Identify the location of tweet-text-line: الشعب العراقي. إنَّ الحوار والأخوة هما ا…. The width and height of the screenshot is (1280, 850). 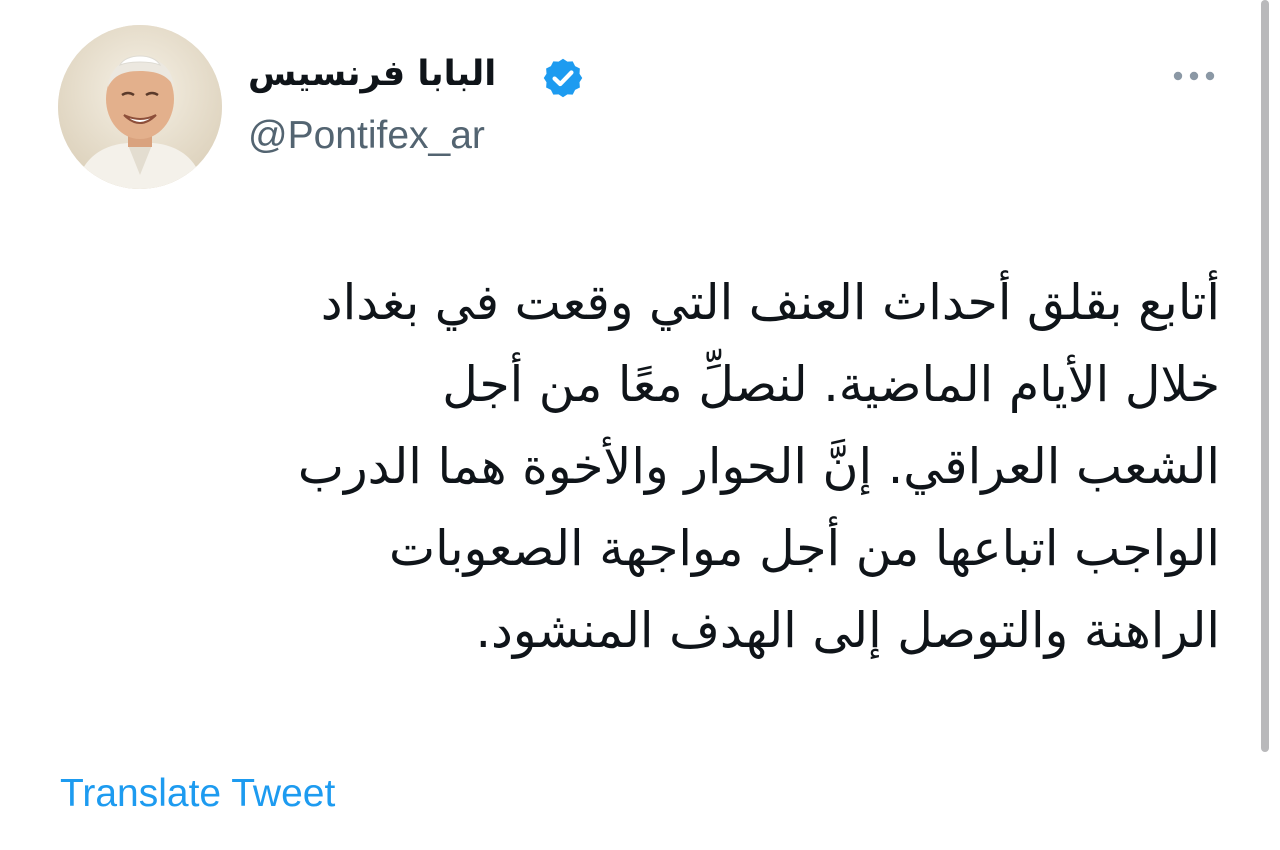
(758, 466).